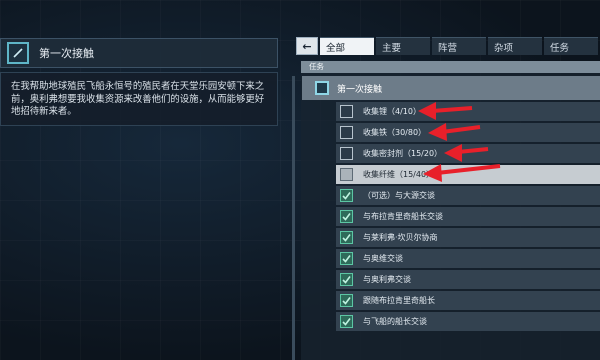  What do you see at coordinates (399, 174) in the screenshot?
I see `objective-label: 收集纤维（15/40）` at bounding box center [399, 174].